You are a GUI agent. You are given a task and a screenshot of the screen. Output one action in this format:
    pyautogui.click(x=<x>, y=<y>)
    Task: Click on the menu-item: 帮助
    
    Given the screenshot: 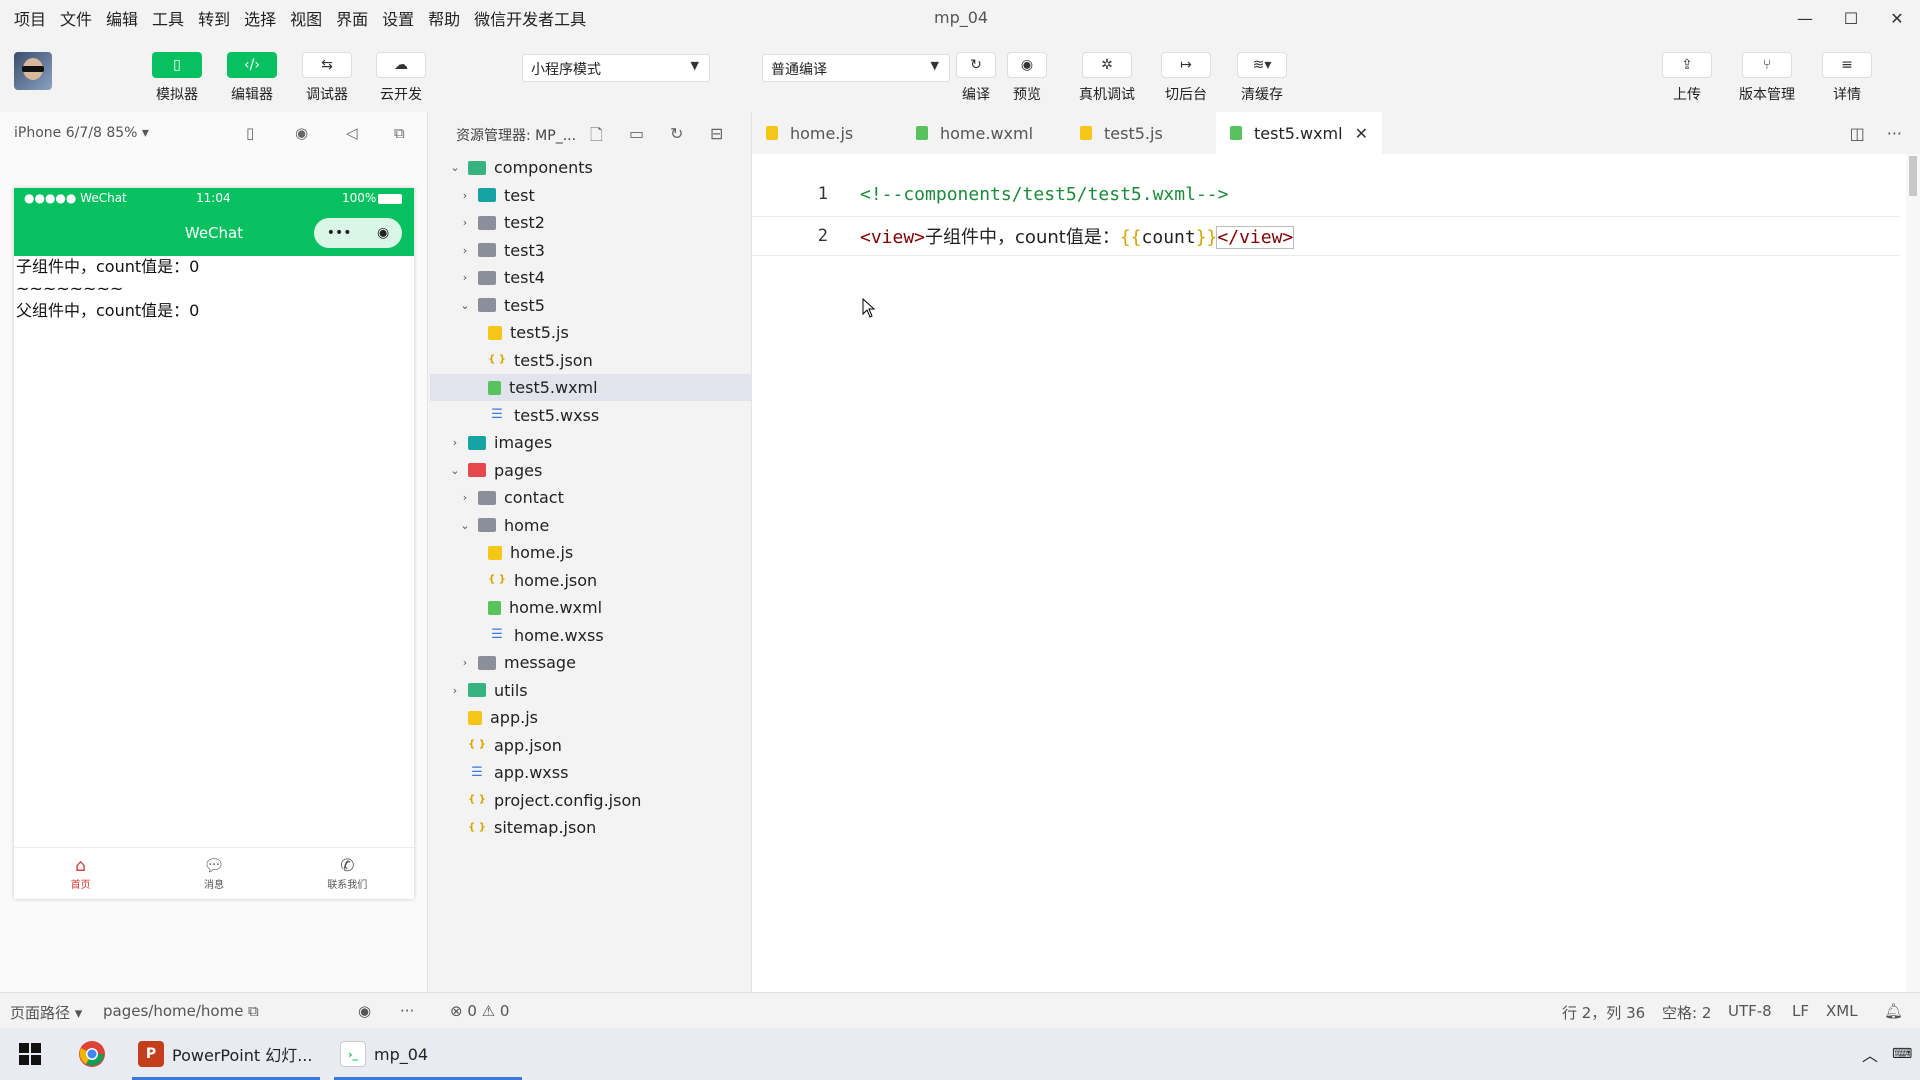 What is the action you would take?
    pyautogui.click(x=444, y=18)
    